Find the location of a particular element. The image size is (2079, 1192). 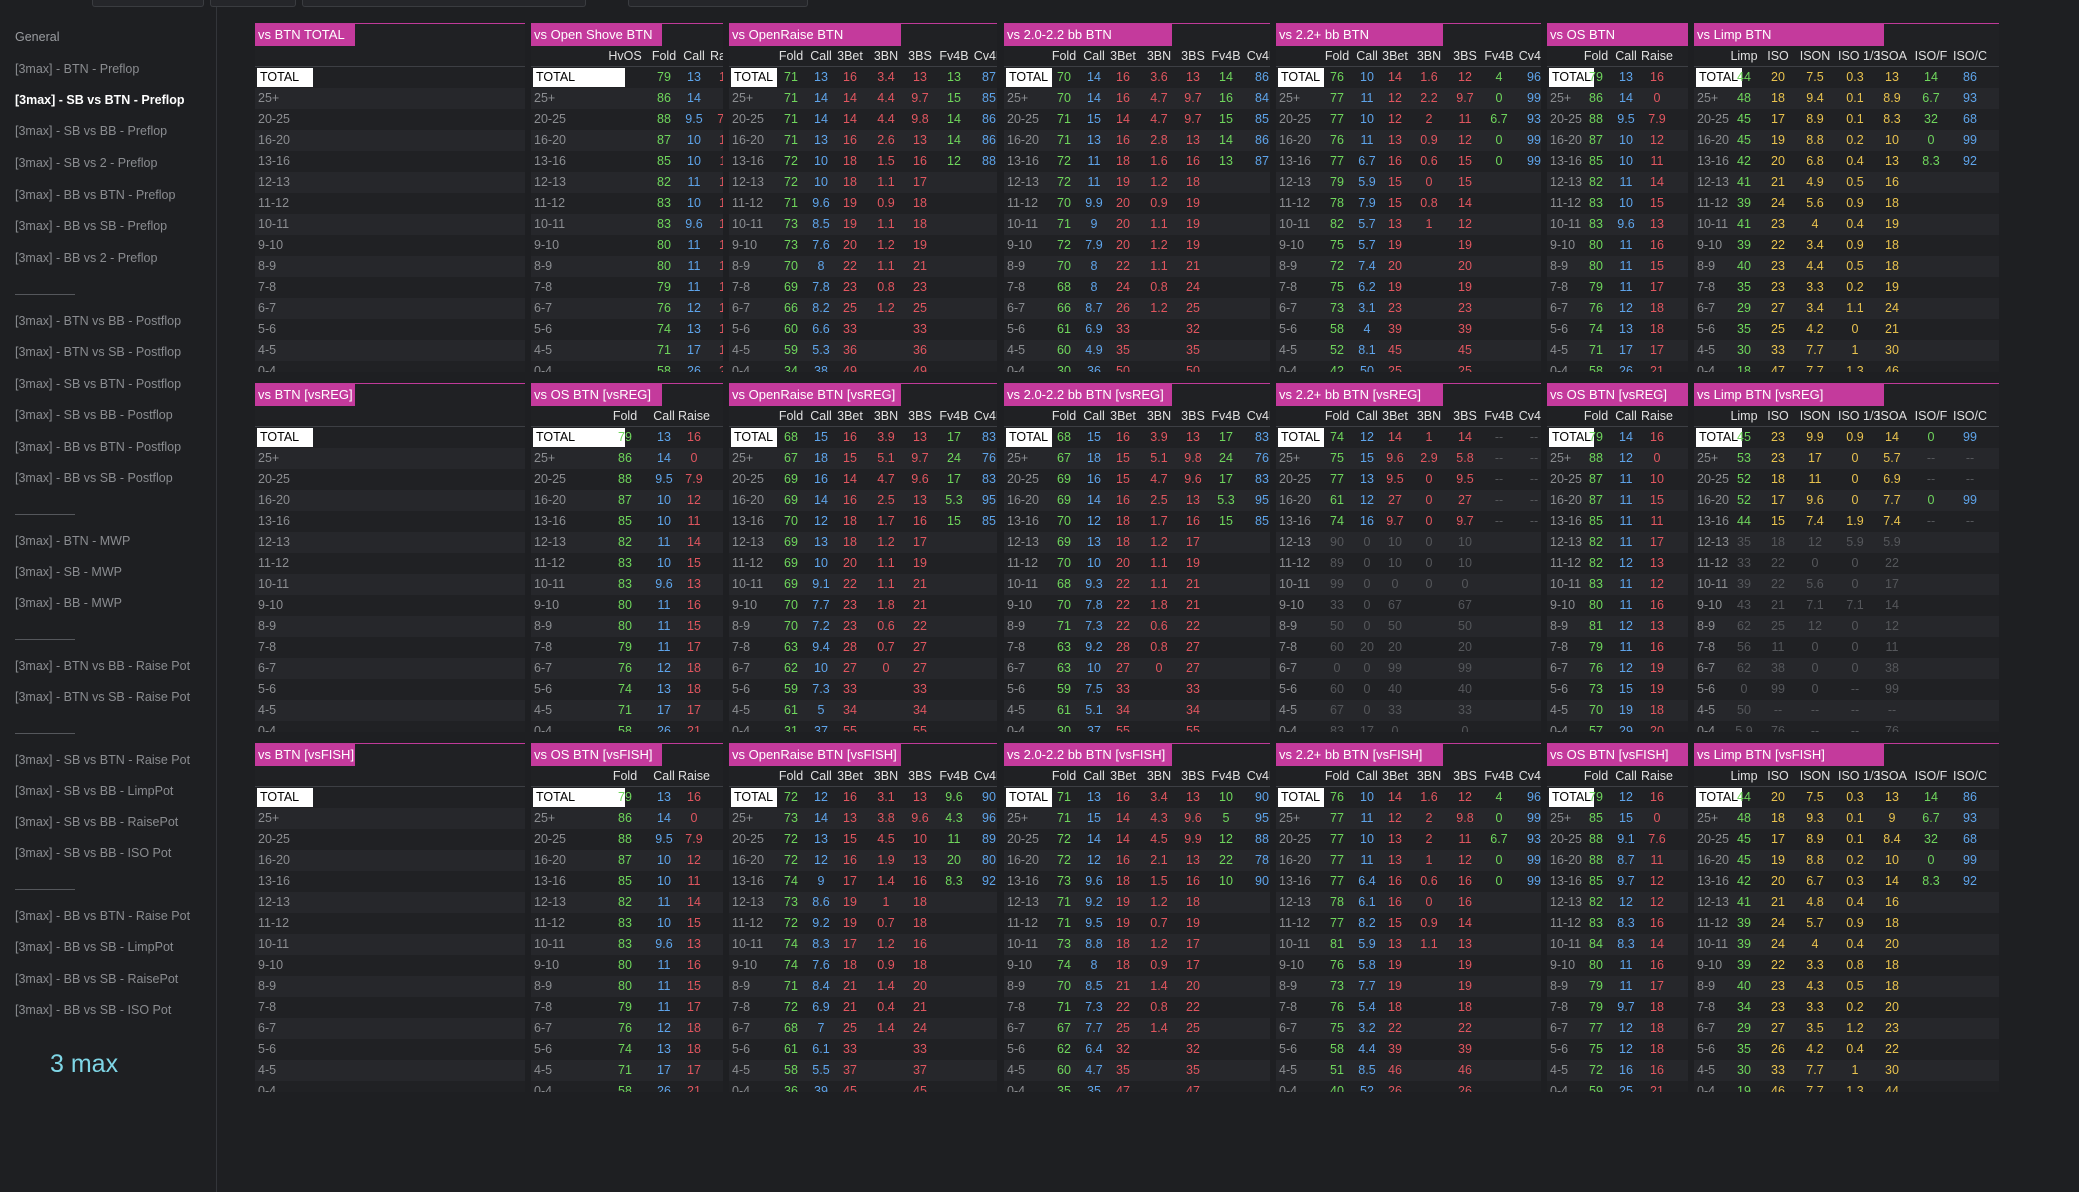

sidebar-item: [3max] - BB vs SB - RaisePot is located at coordinates (96, 979).